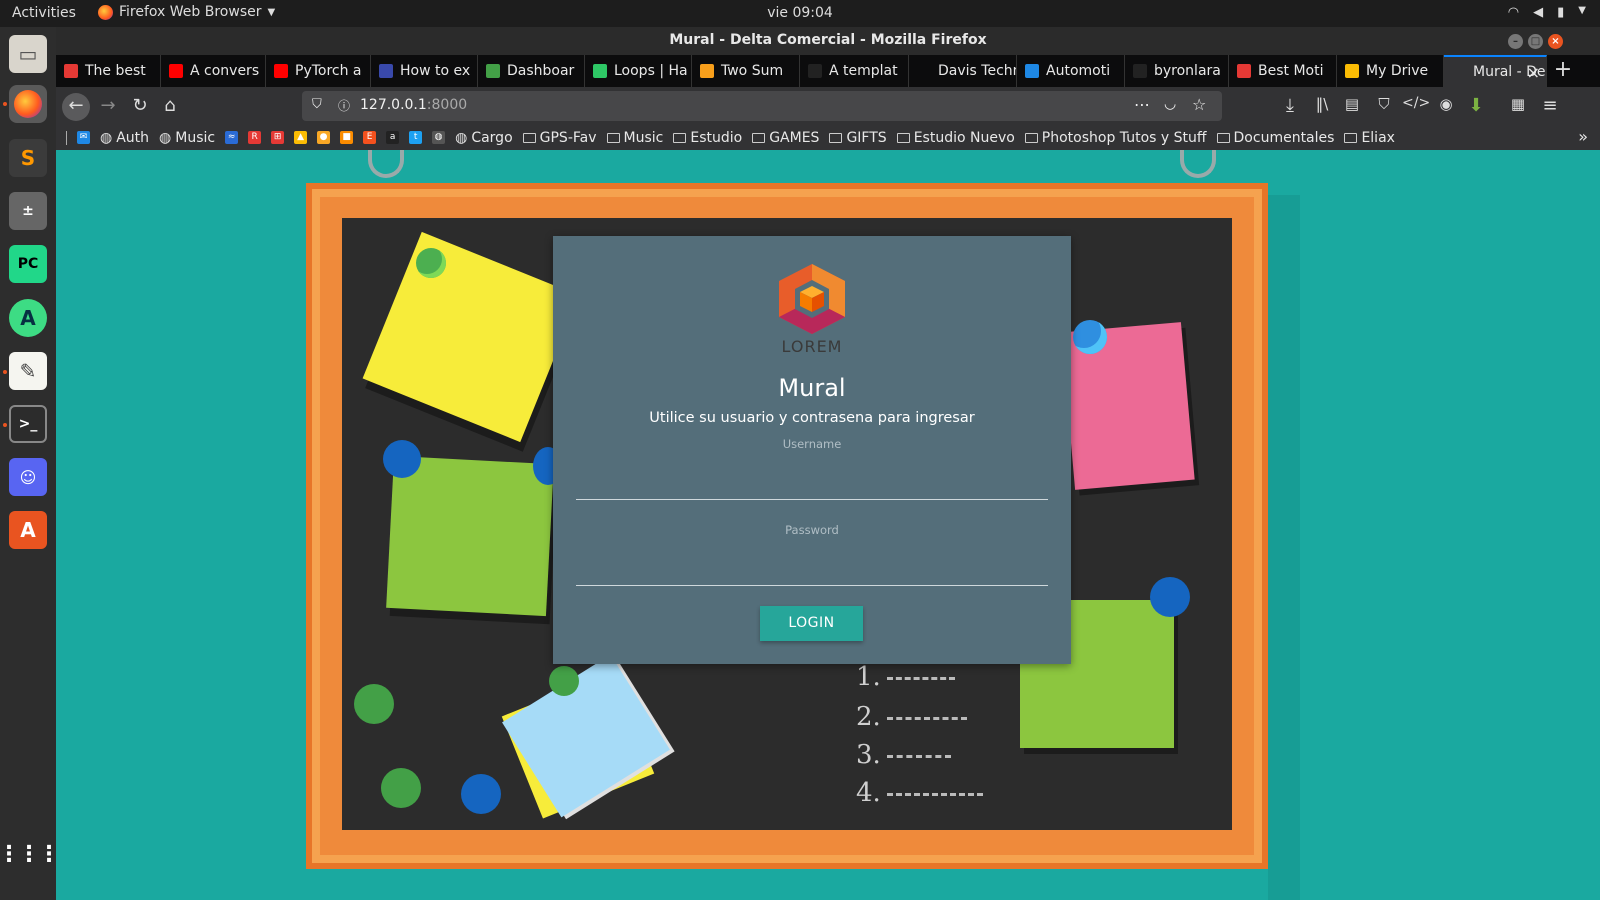  What do you see at coordinates (746, 71) in the screenshot?
I see `tab: Two Sum` at bounding box center [746, 71].